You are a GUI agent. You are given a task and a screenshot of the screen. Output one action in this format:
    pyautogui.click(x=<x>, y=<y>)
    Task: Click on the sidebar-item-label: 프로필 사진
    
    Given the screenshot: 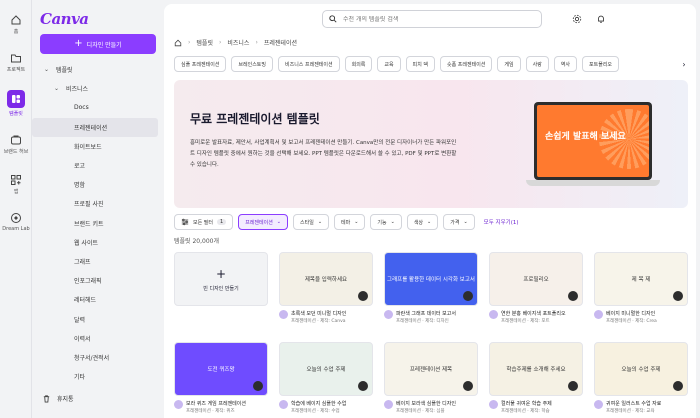 What is the action you would take?
    pyautogui.click(x=89, y=205)
    